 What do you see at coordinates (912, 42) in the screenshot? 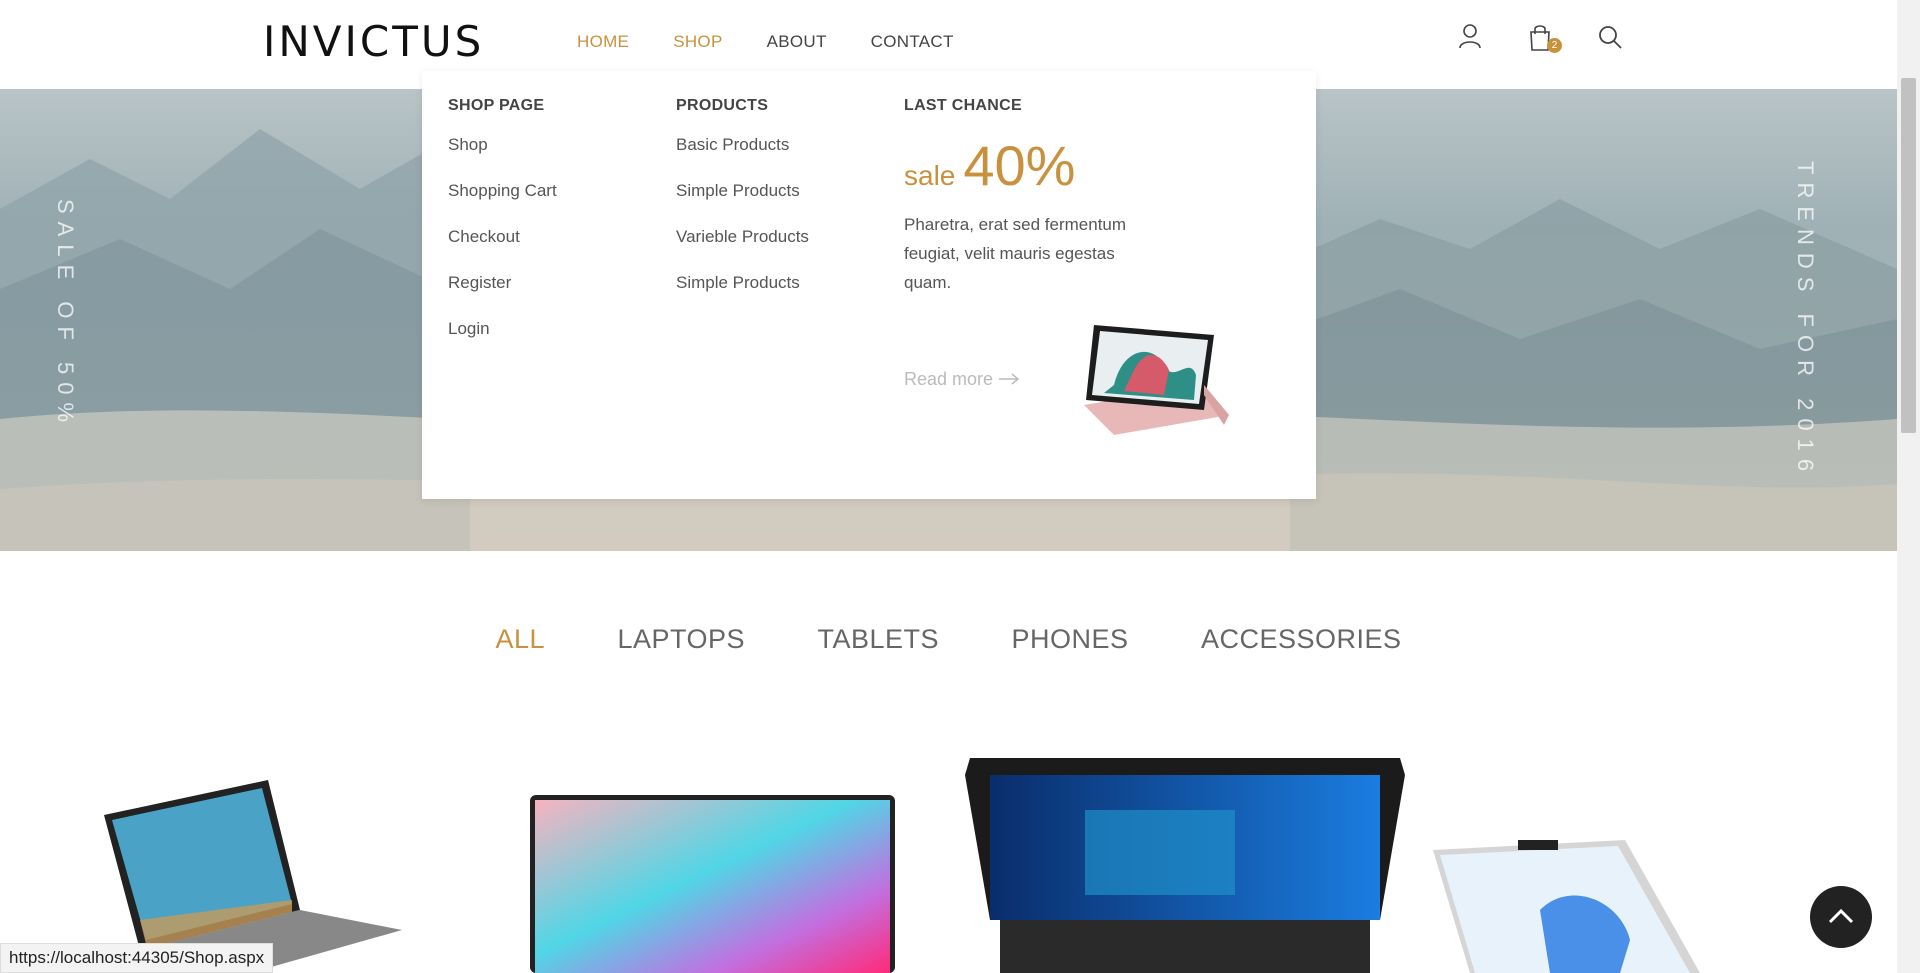
I see `nav-contact: CONTACT` at bounding box center [912, 42].